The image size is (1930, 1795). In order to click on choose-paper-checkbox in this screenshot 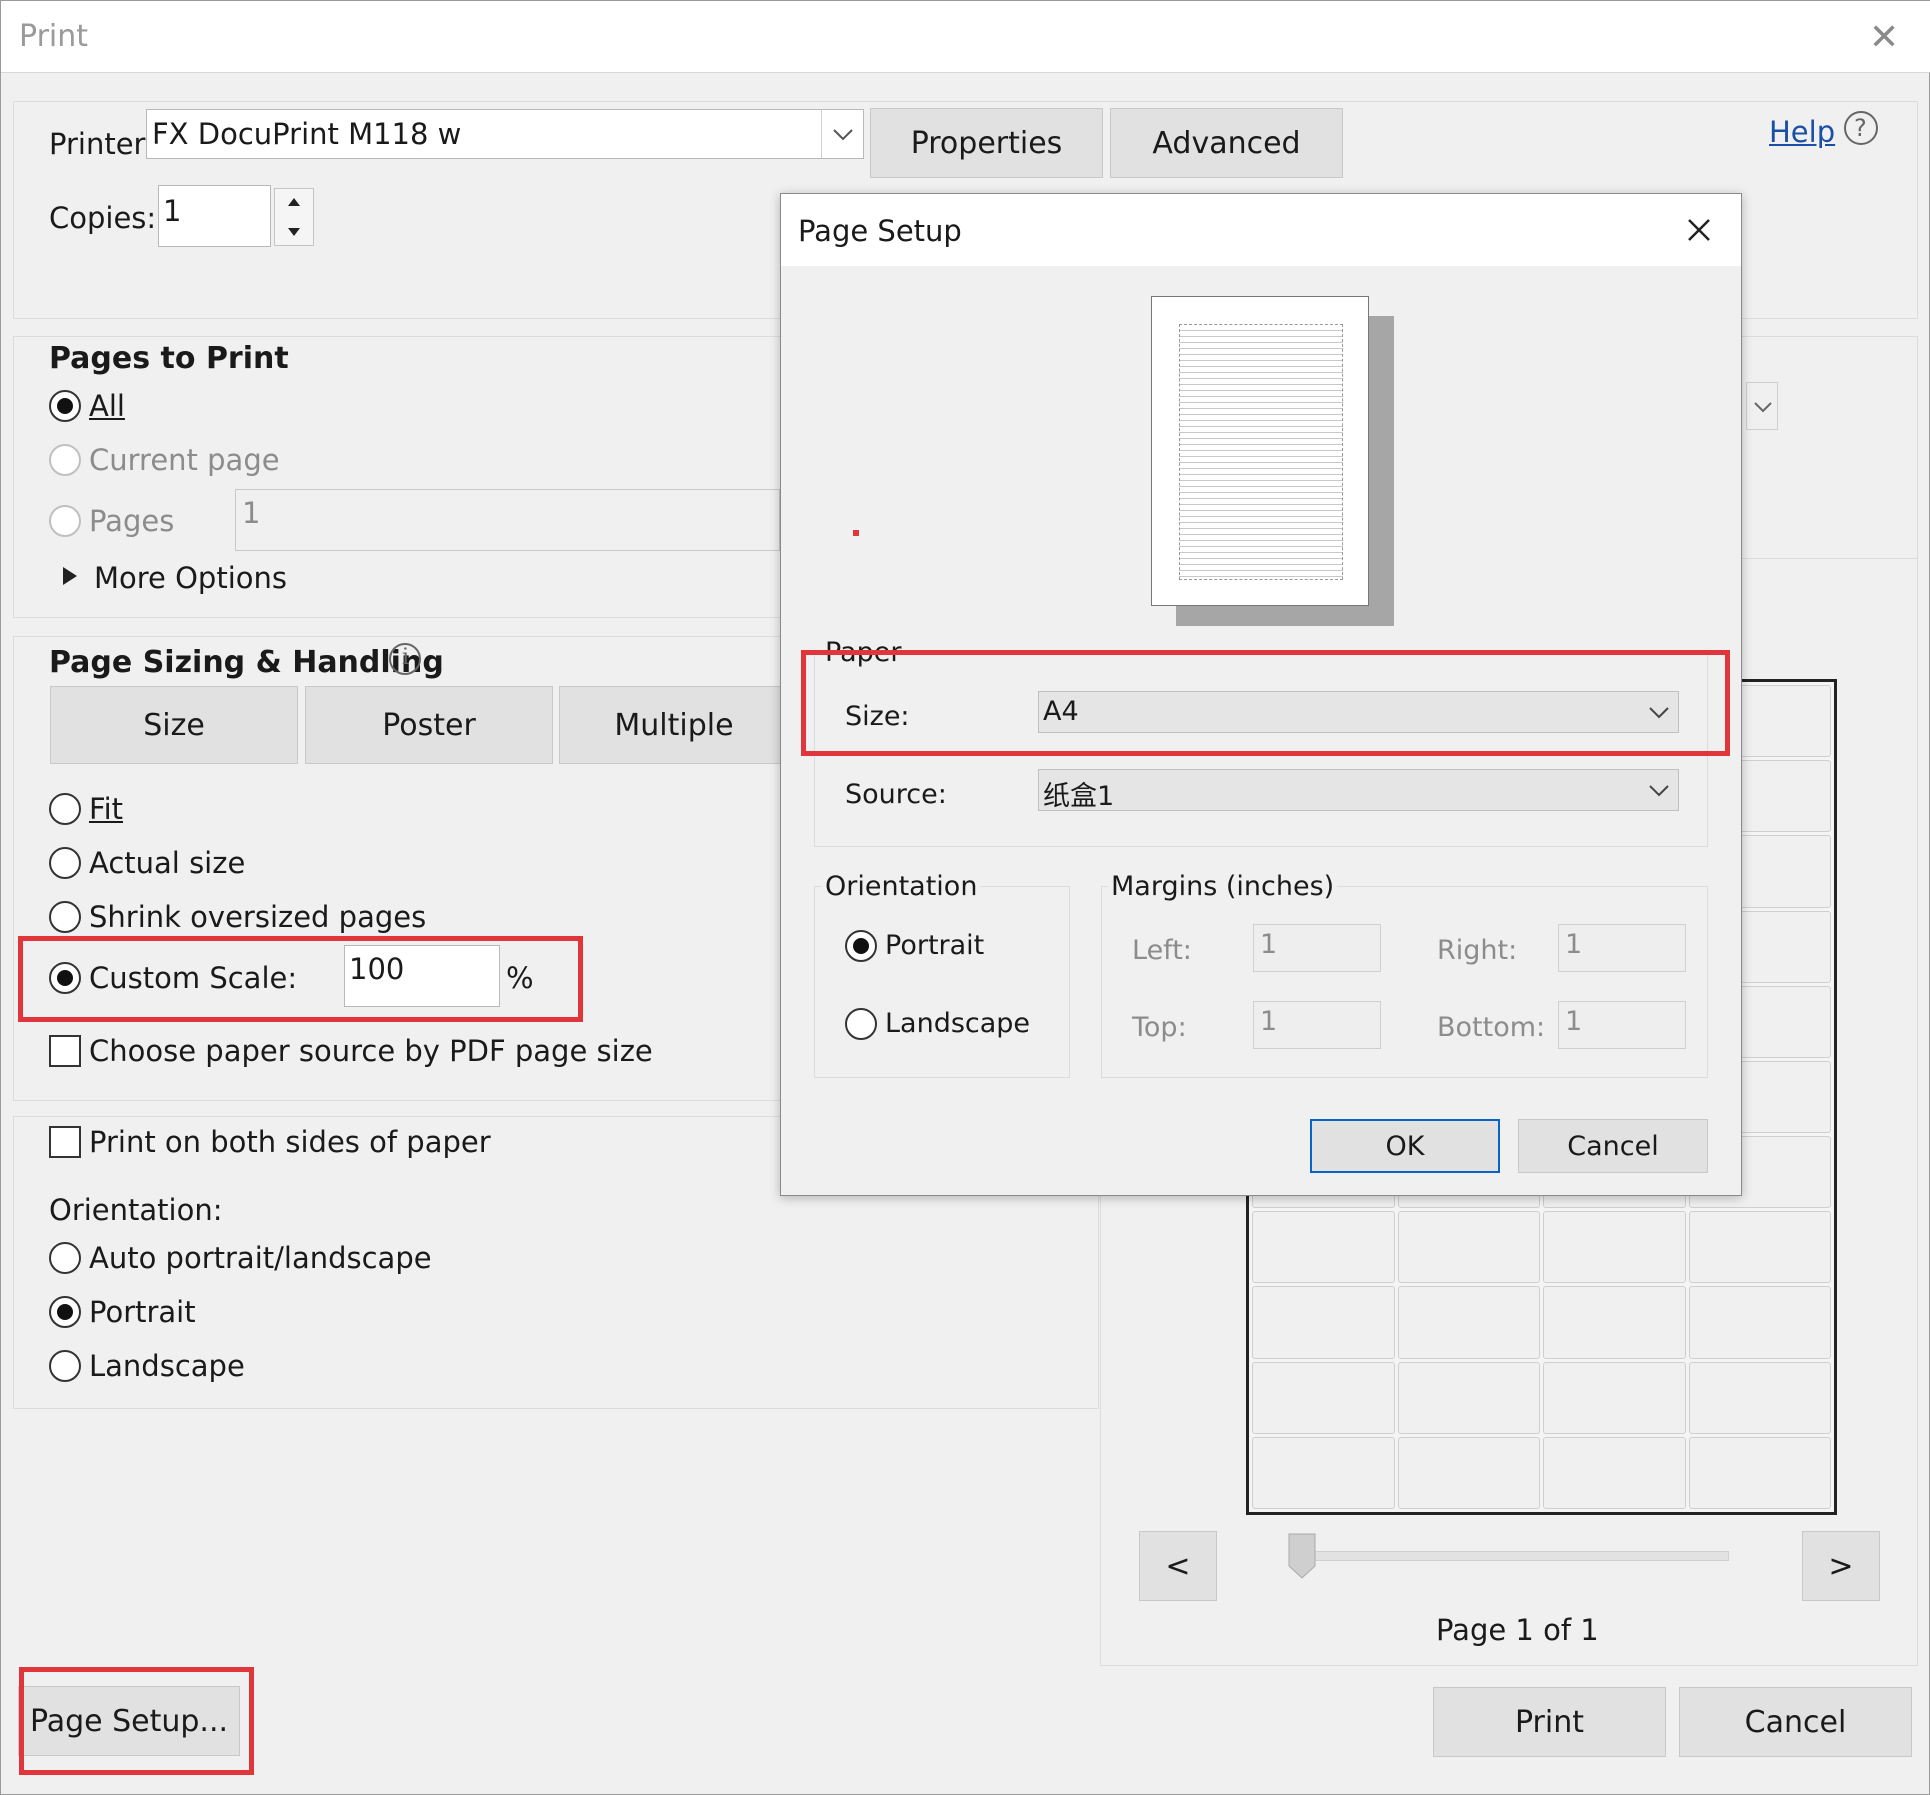, I will do `click(65, 1051)`.